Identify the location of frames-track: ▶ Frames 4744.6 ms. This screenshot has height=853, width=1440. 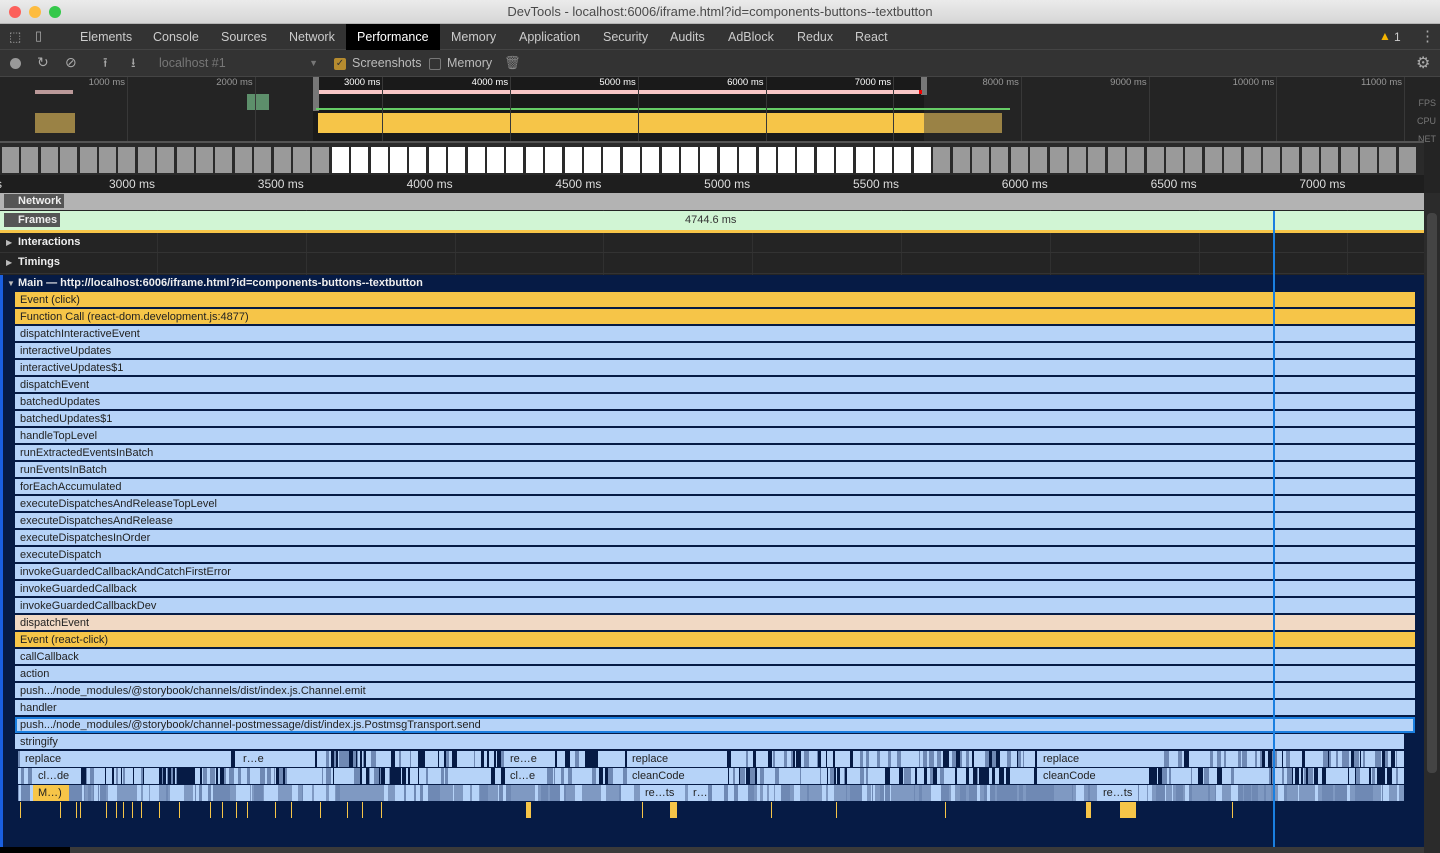
(712, 220).